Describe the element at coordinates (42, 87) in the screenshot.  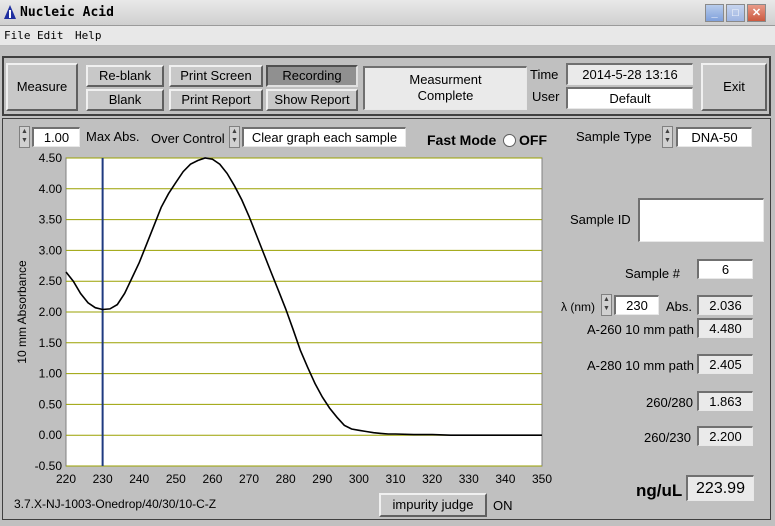
I see `measure-button: Measure` at that location.